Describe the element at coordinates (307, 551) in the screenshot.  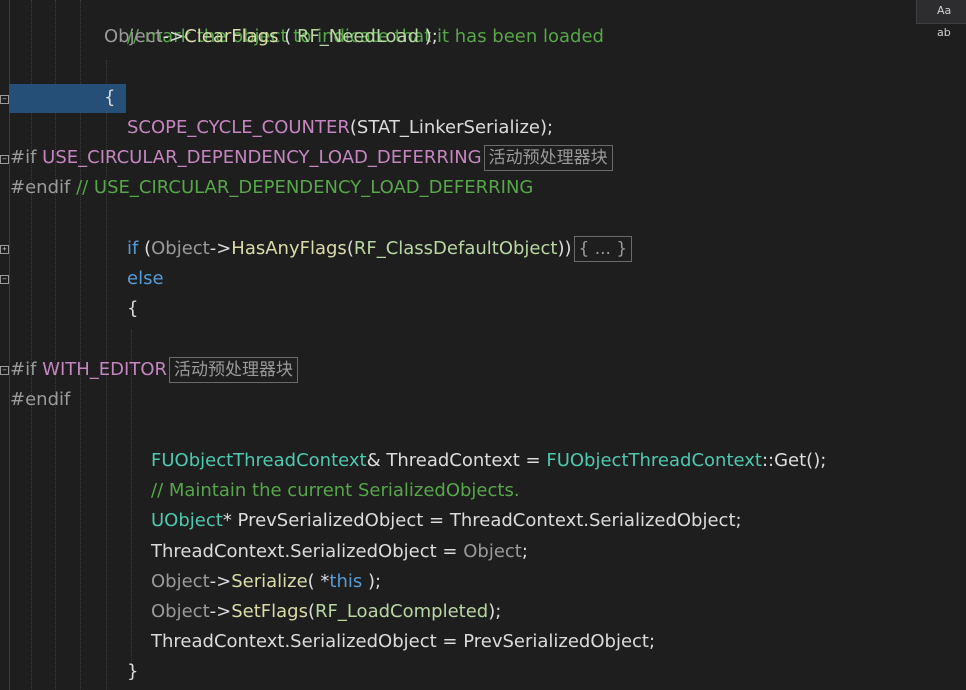
I see `code-token: ThreadContext.SerializedObject =` at that location.